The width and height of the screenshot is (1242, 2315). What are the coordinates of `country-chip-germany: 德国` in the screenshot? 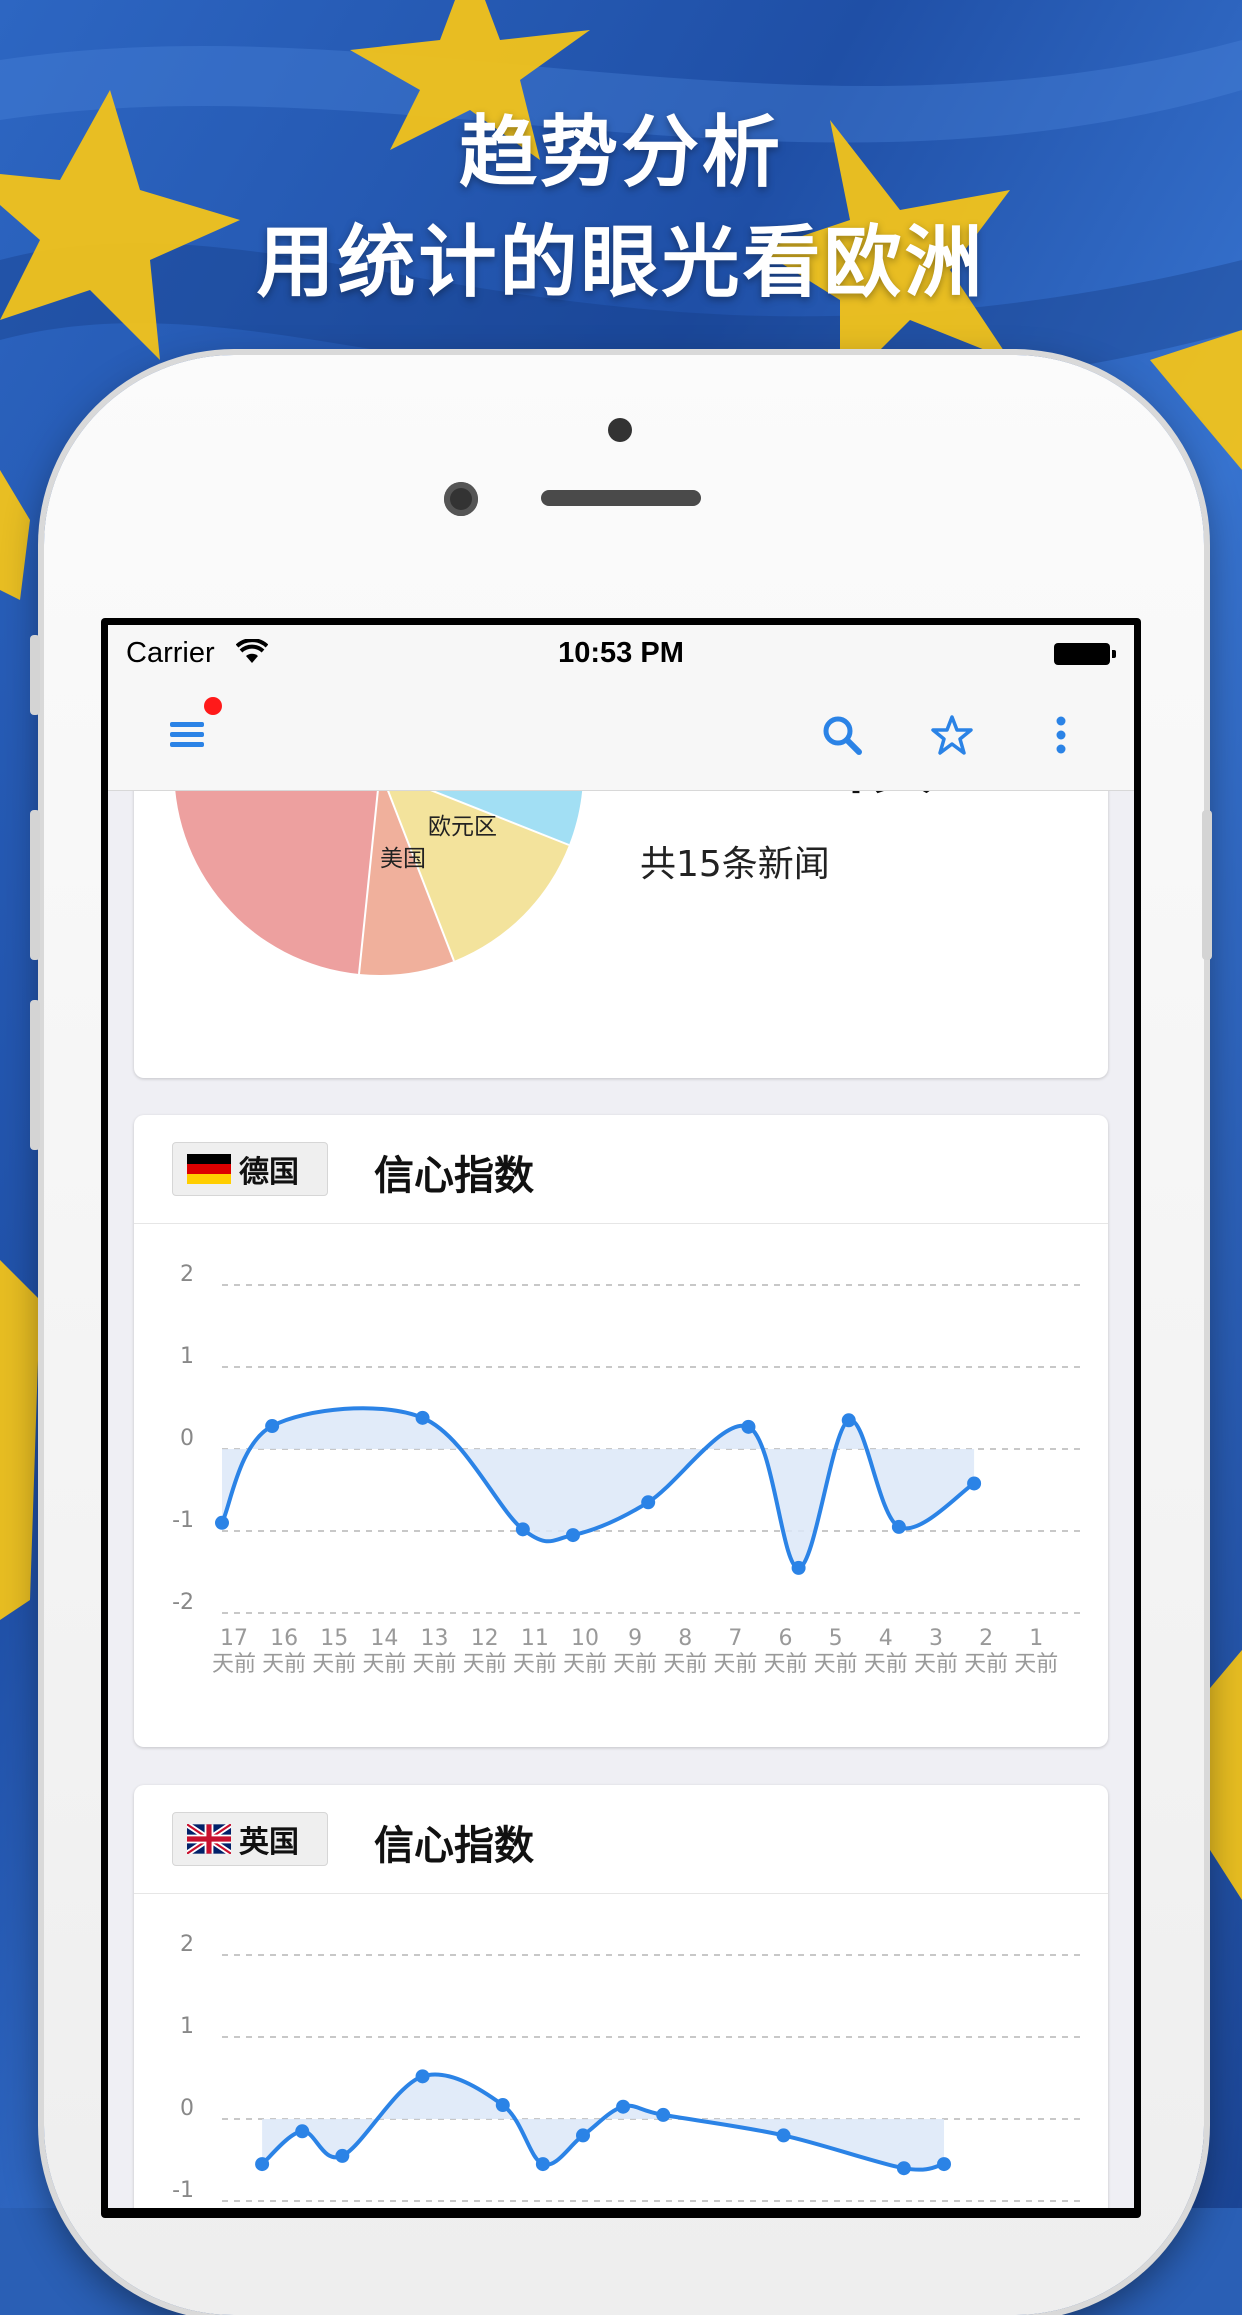 It's located at (250, 1169).